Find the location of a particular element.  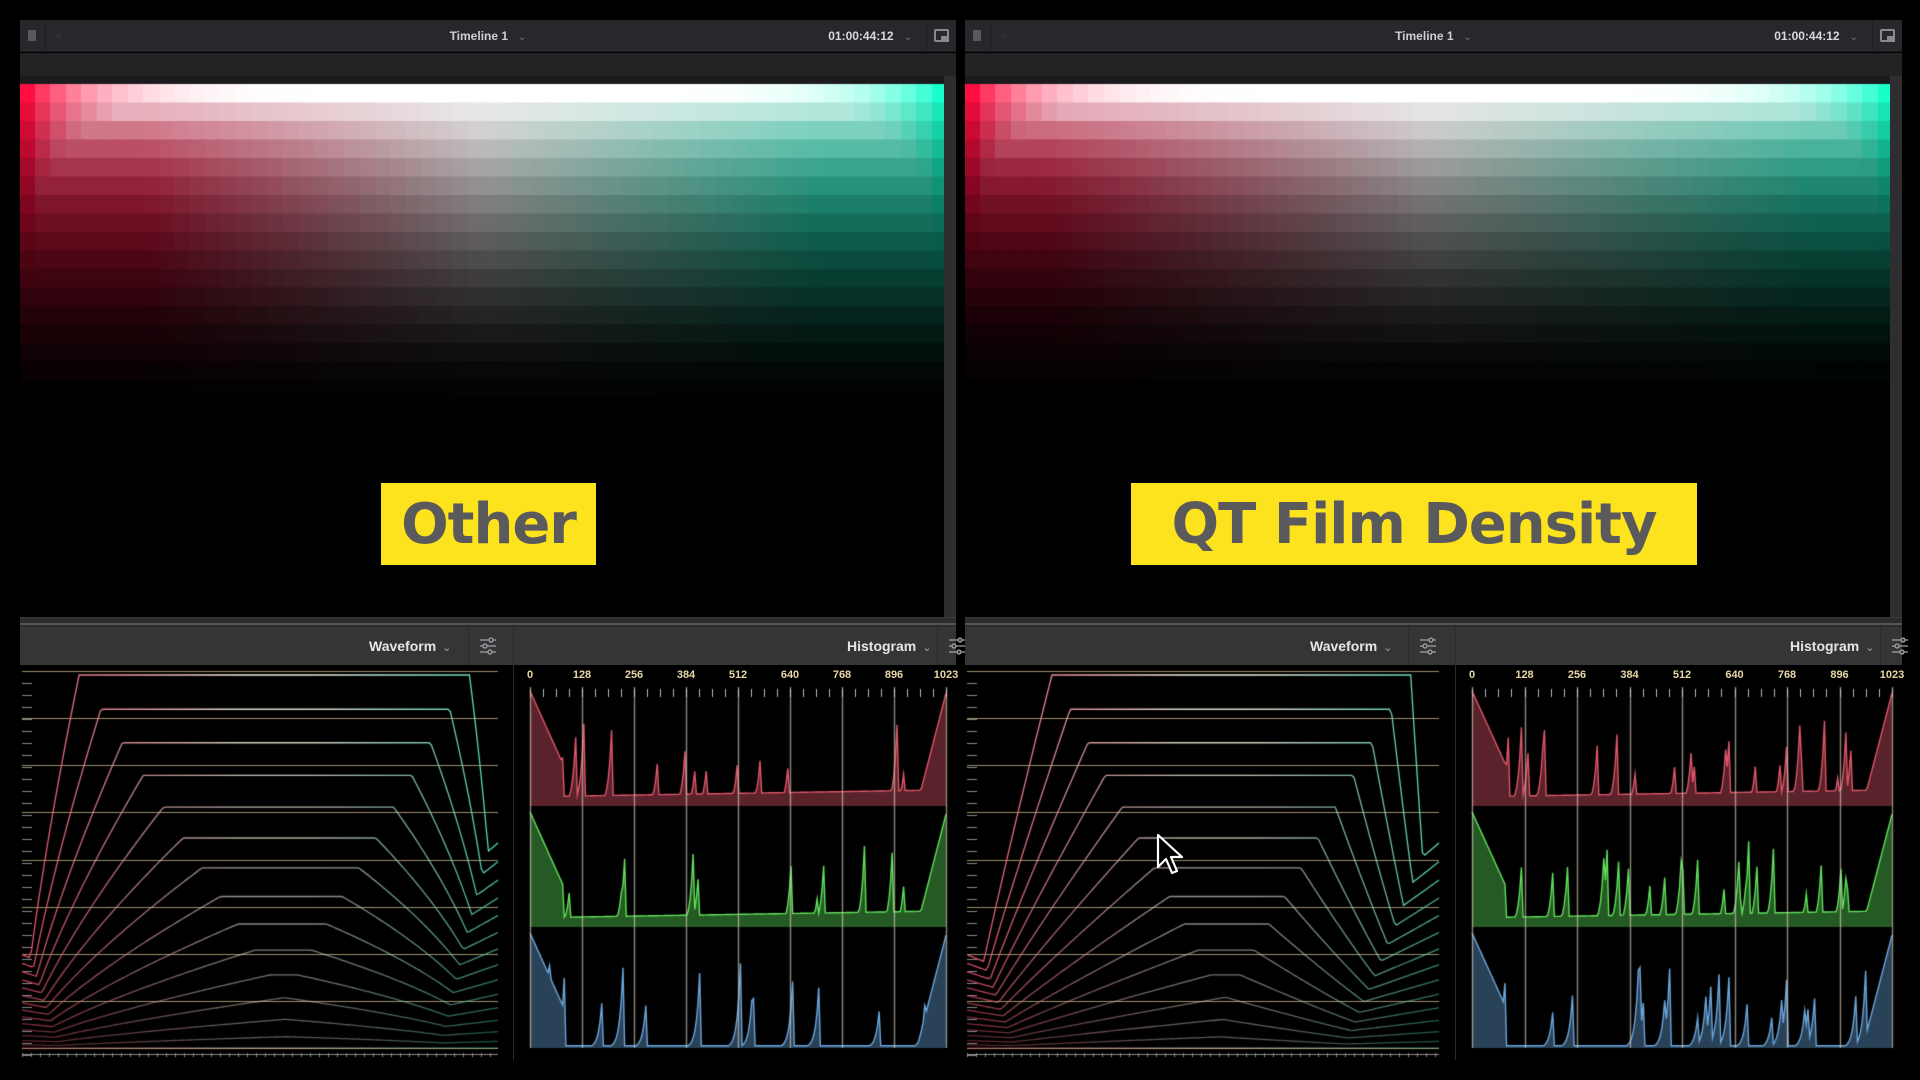

overlay-label: QT Film Density is located at coordinates (1414, 524).